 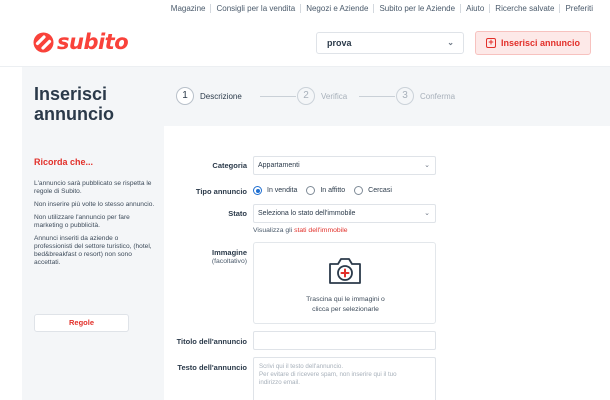 I want to click on top-link-magazine: Magazine, so click(x=188, y=8).